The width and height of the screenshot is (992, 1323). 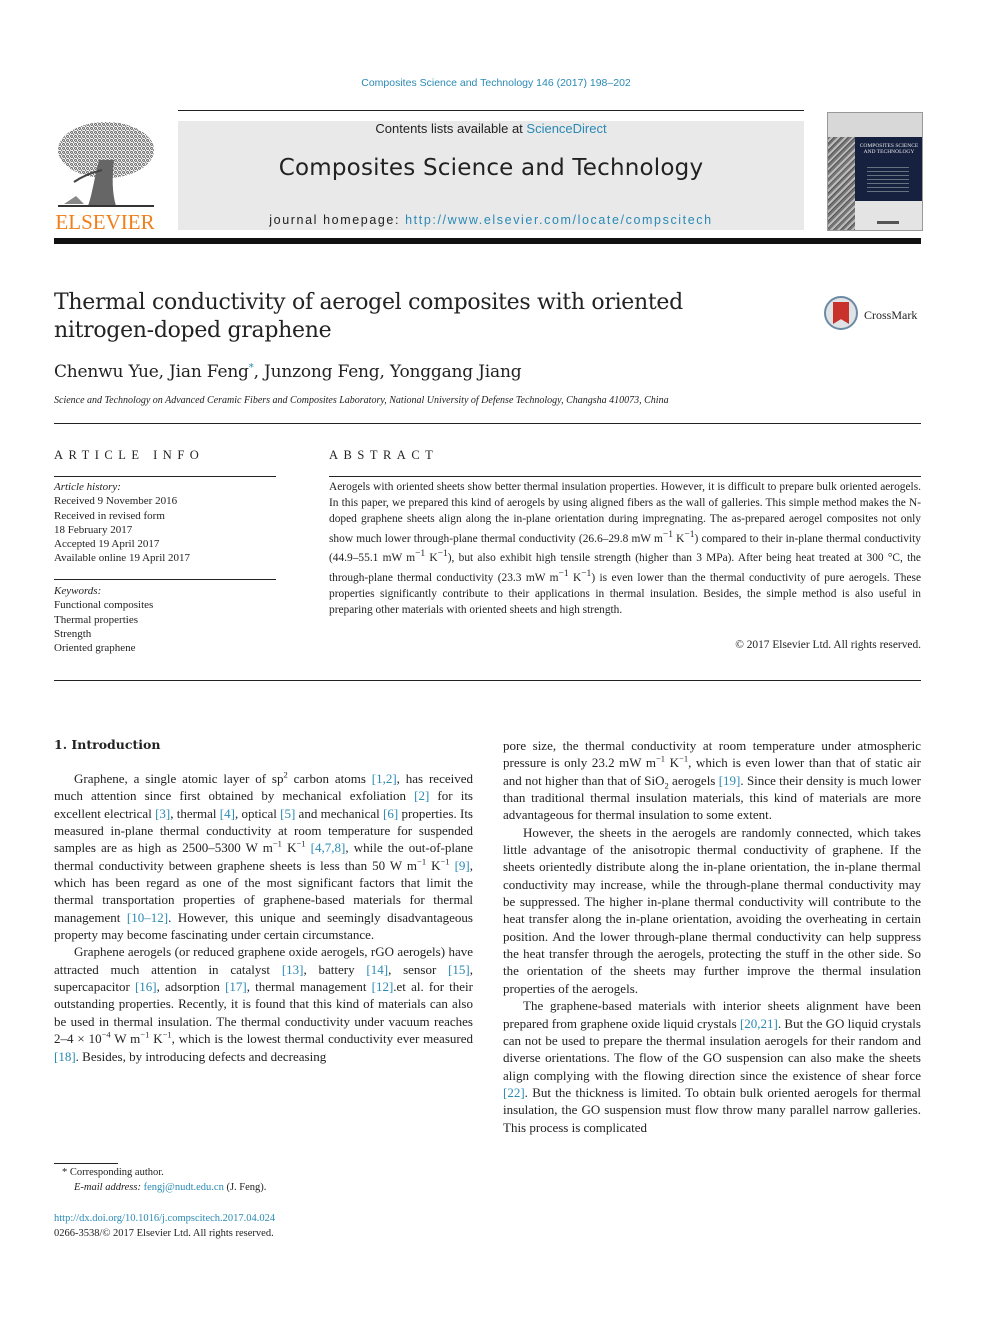 I want to click on keyword: Thermal properties, so click(x=96, y=619).